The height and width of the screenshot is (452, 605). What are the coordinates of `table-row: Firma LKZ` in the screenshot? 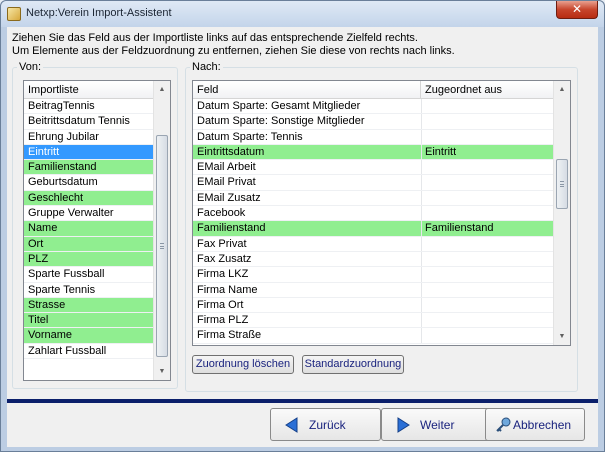 It's located at (373, 275).